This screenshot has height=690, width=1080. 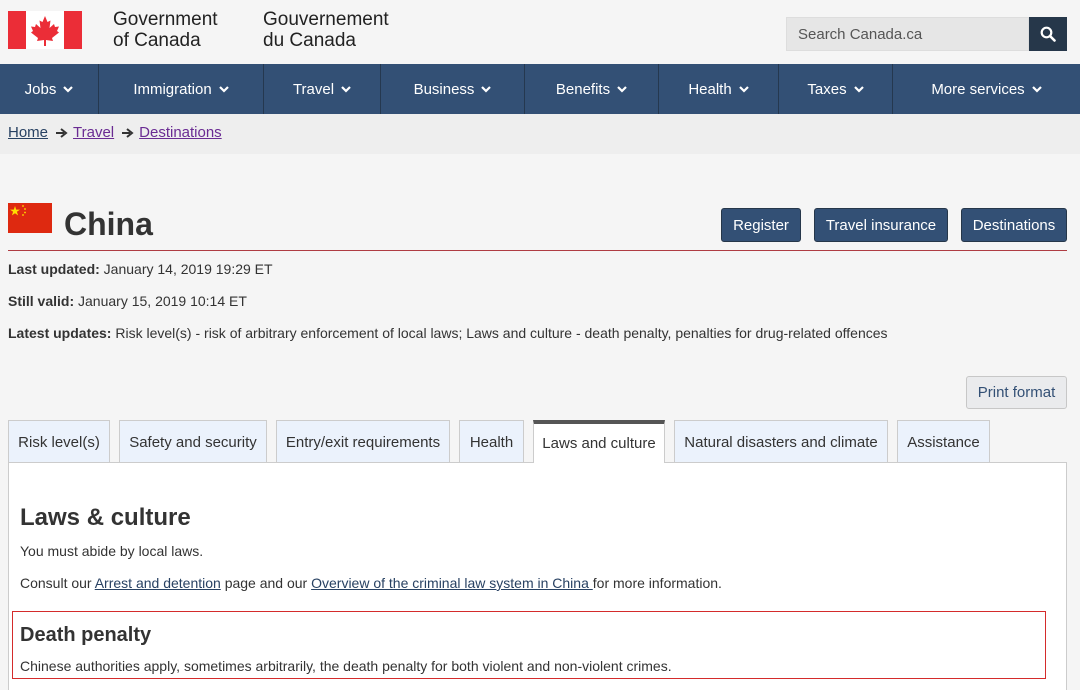 I want to click on menu-item-taxes: Taxes, so click(x=836, y=89).